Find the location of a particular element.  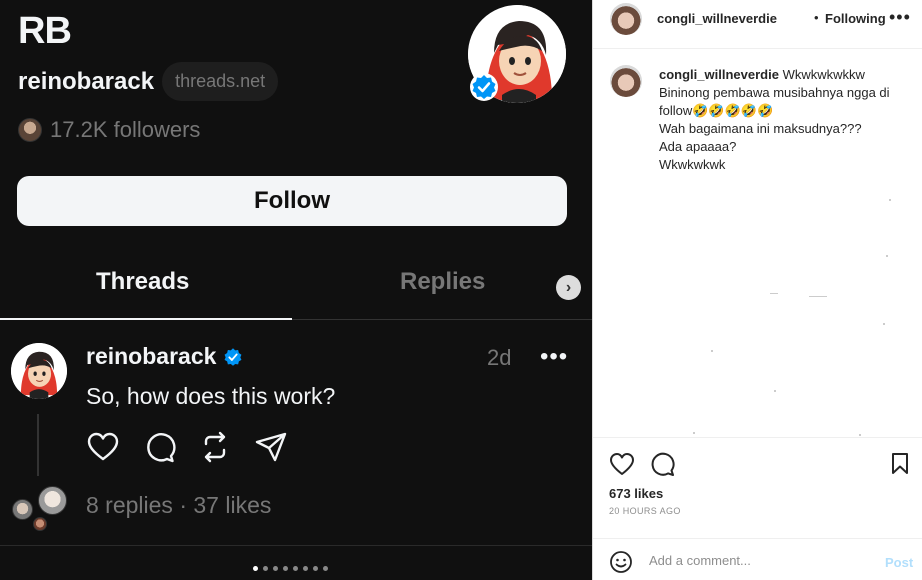

caption-line: Wah bagaimana ini maksudnya??? is located at coordinates (760, 128).